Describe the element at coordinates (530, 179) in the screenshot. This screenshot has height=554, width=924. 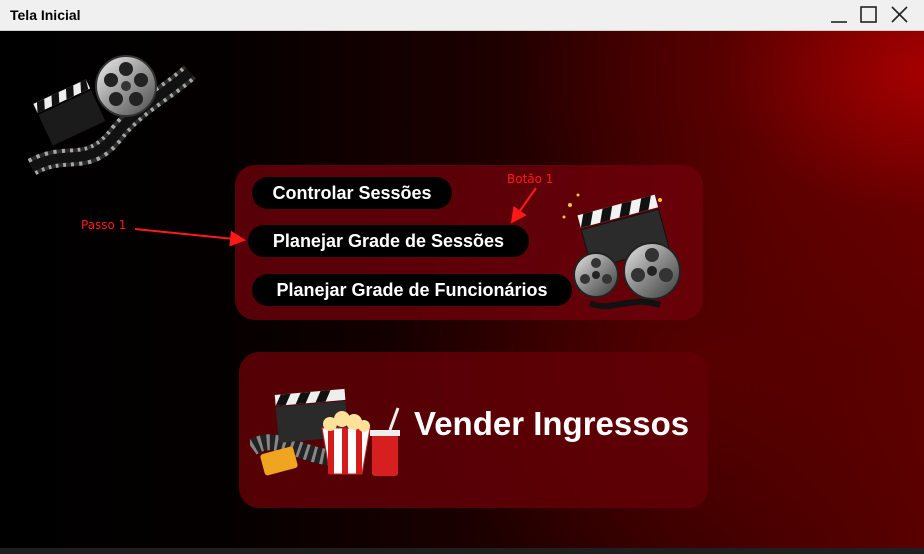
I see `annotation-botao: Botão 1` at that location.